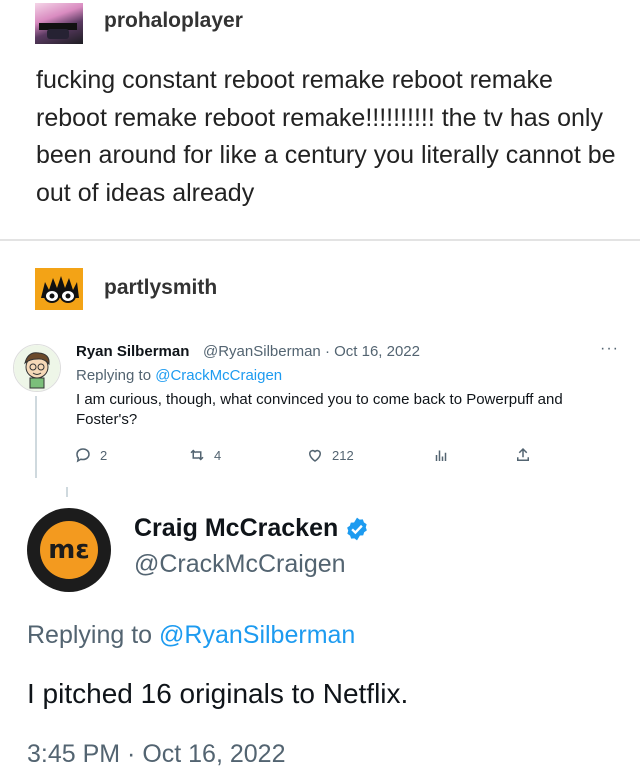 This screenshot has width=640, height=769. I want to click on replying-to-prefix-main: Replying to, so click(93, 635).